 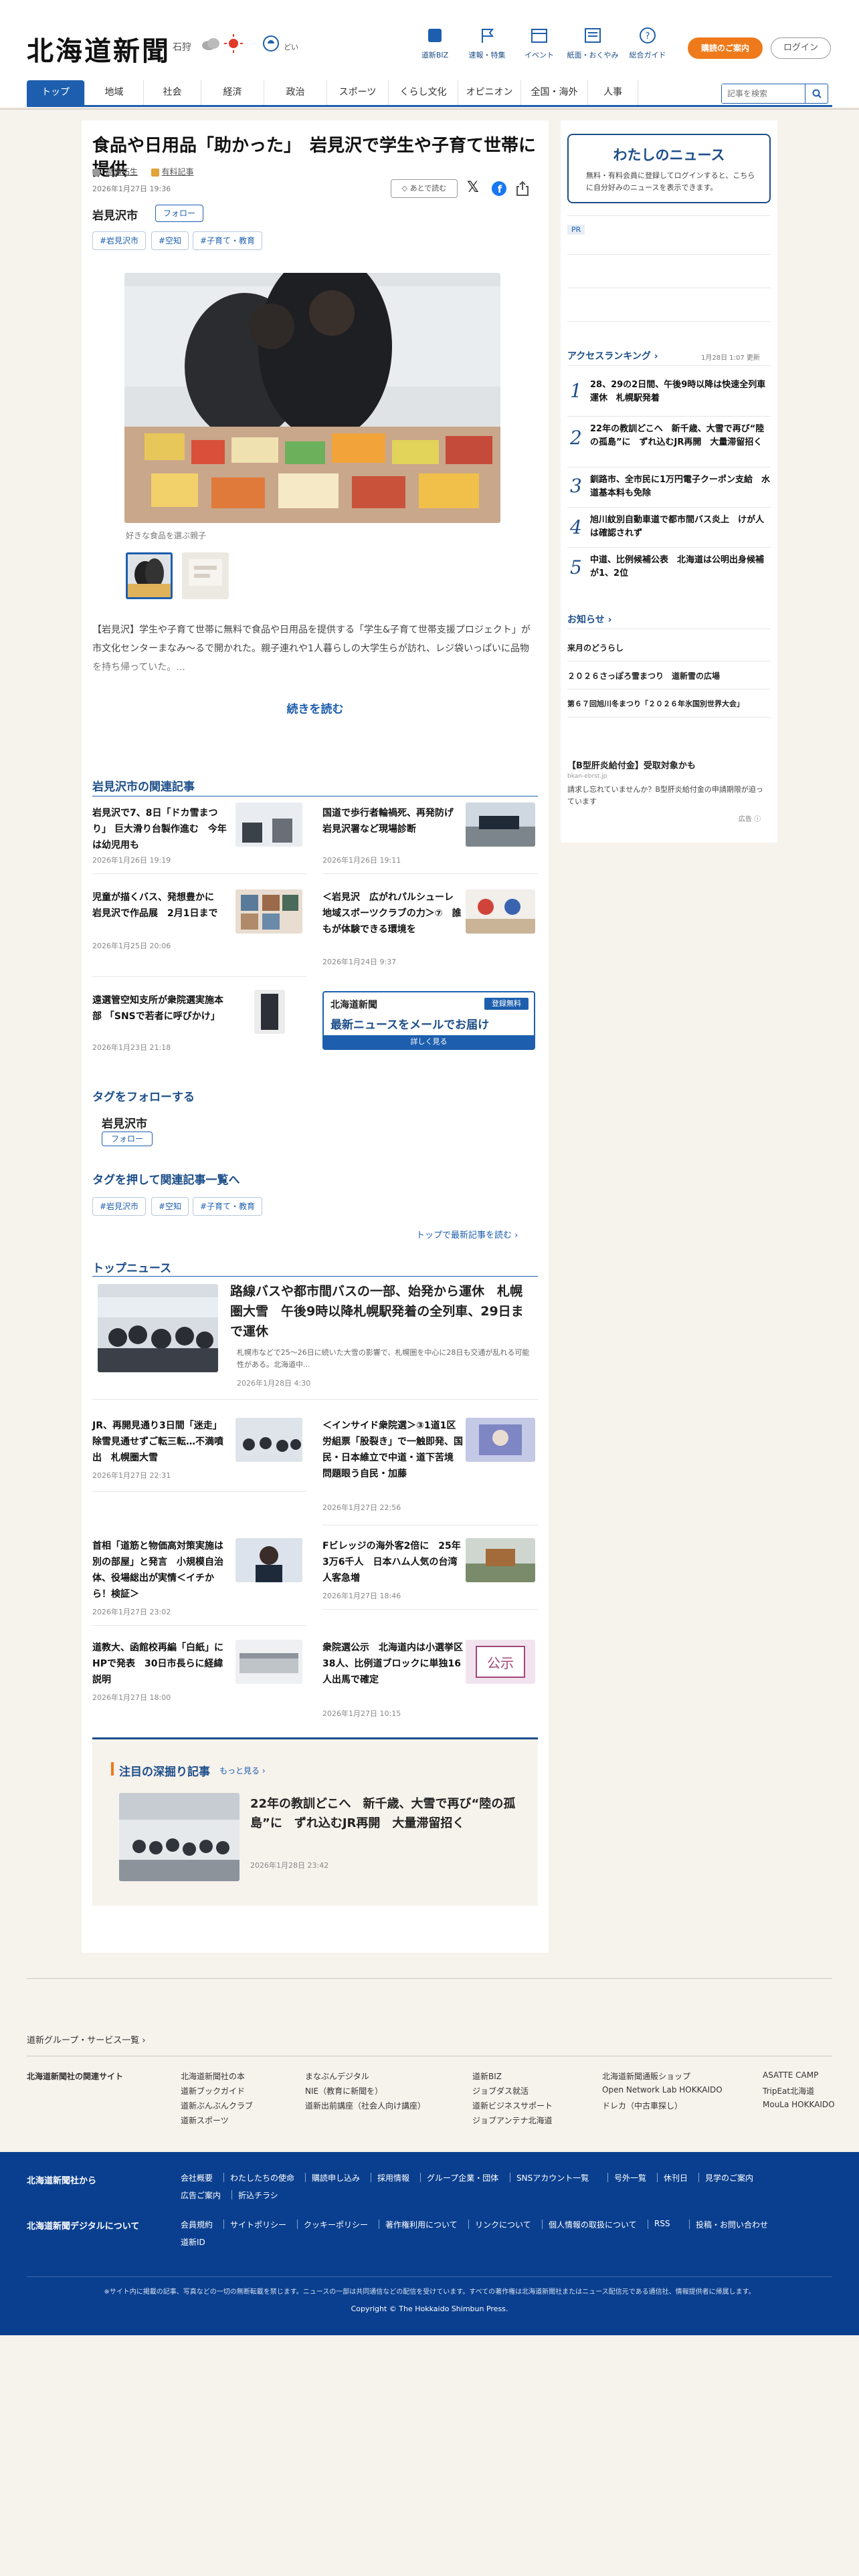 I want to click on article-photo, so click(x=312, y=398).